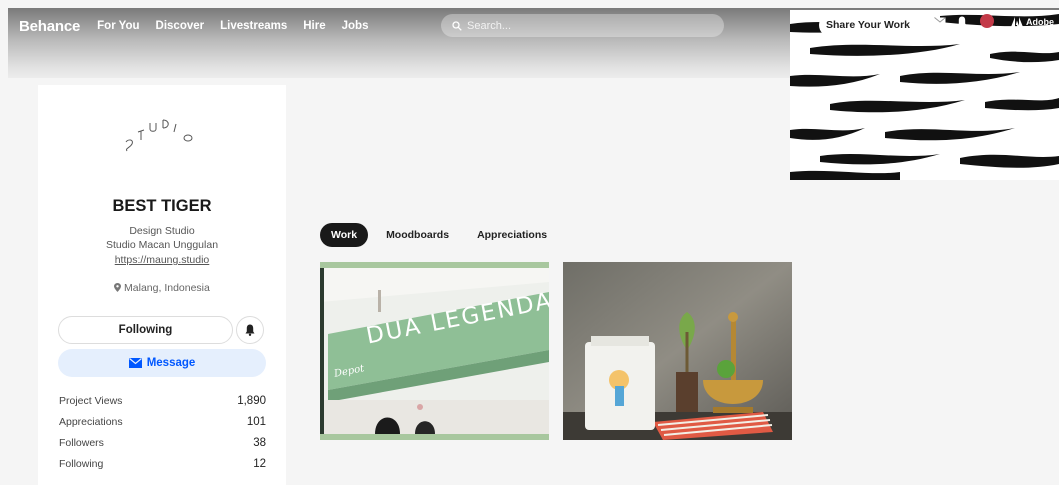 Image resolution: width=1059 pixels, height=485 pixels. I want to click on stat-value: 12, so click(259, 464).